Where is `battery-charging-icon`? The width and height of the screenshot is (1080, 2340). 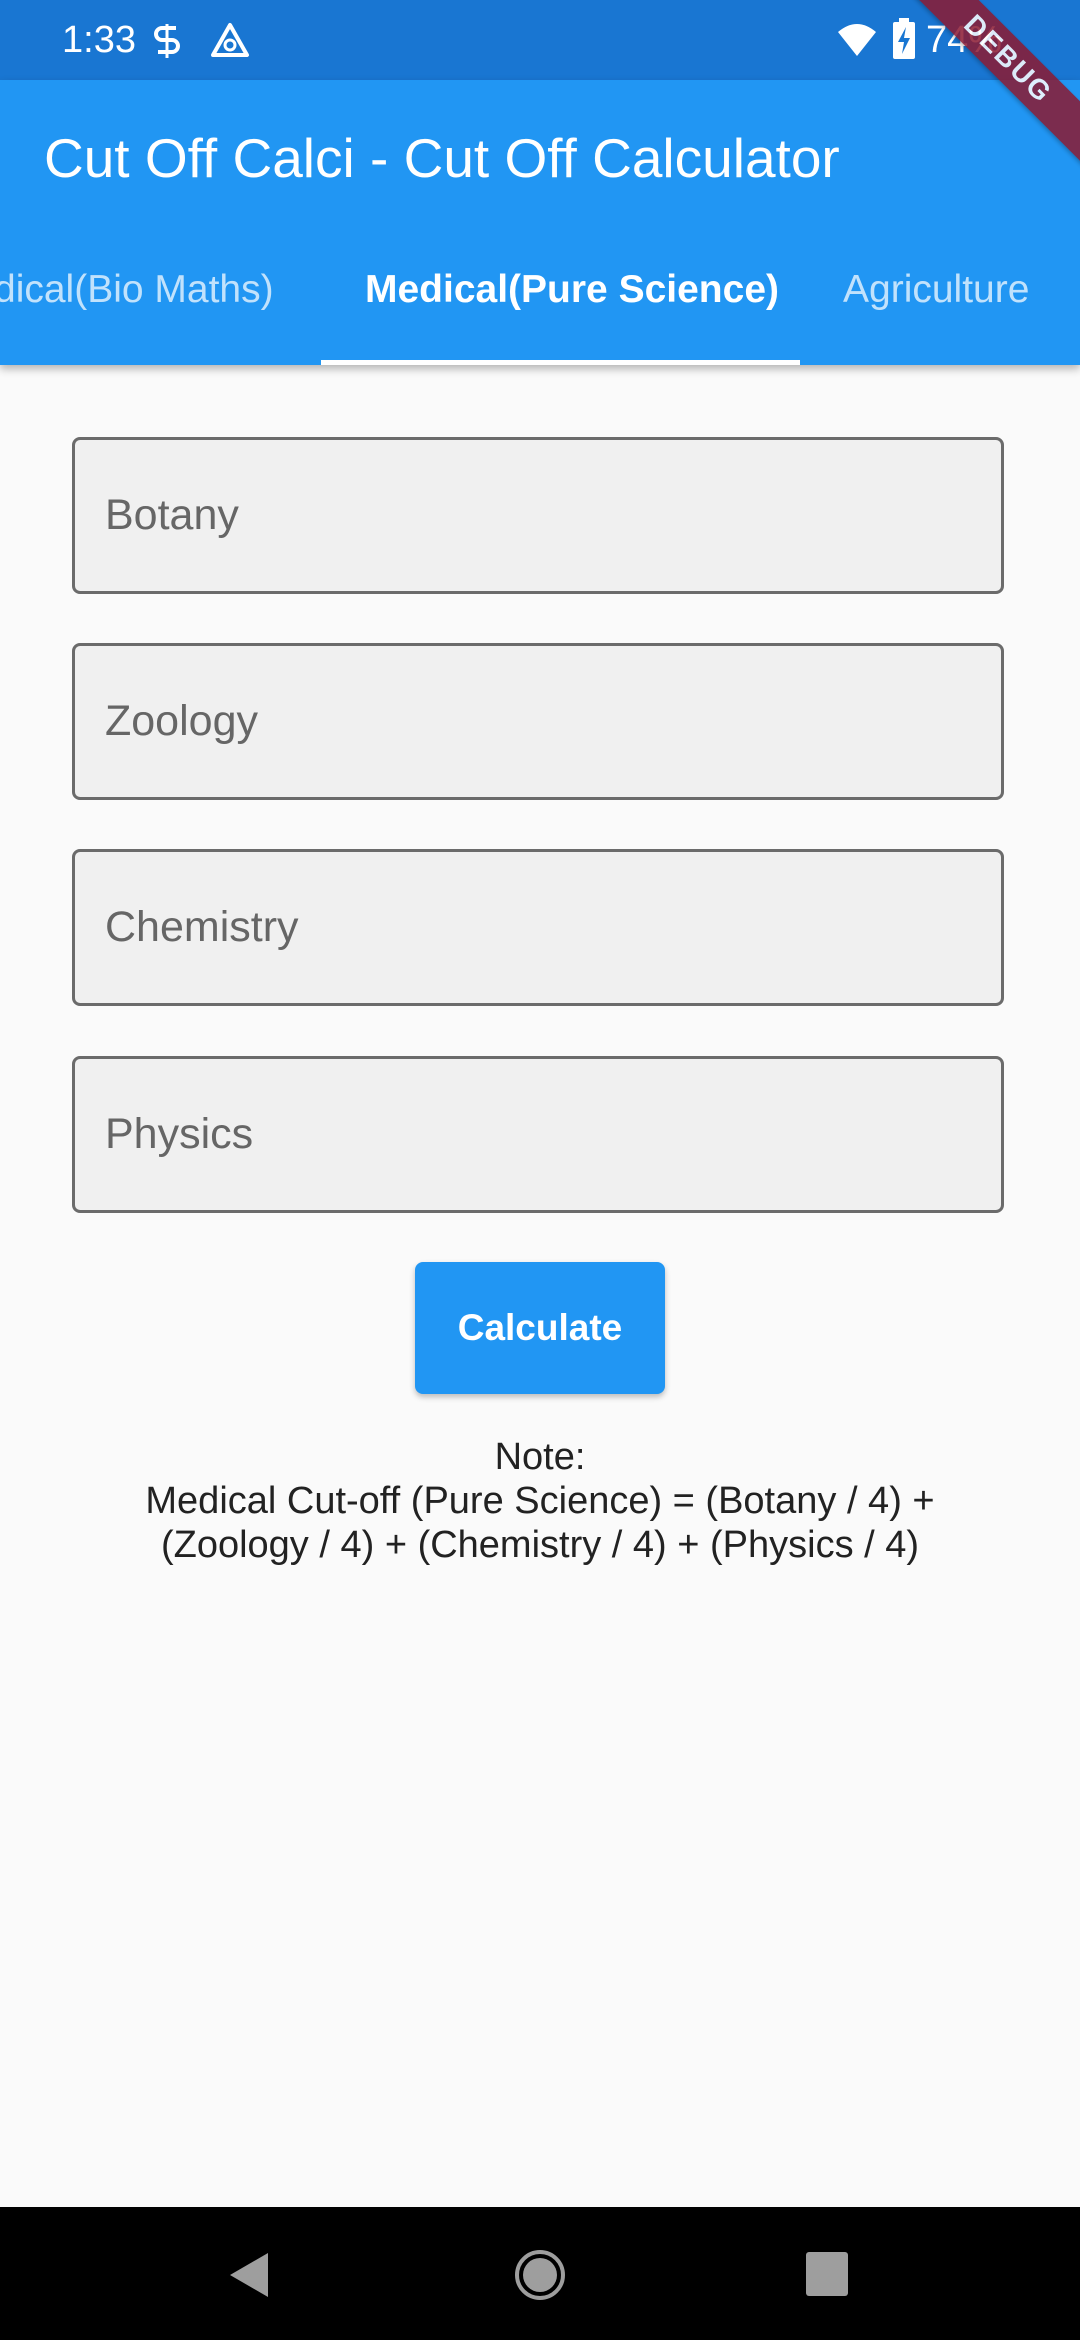 battery-charging-icon is located at coordinates (904, 41).